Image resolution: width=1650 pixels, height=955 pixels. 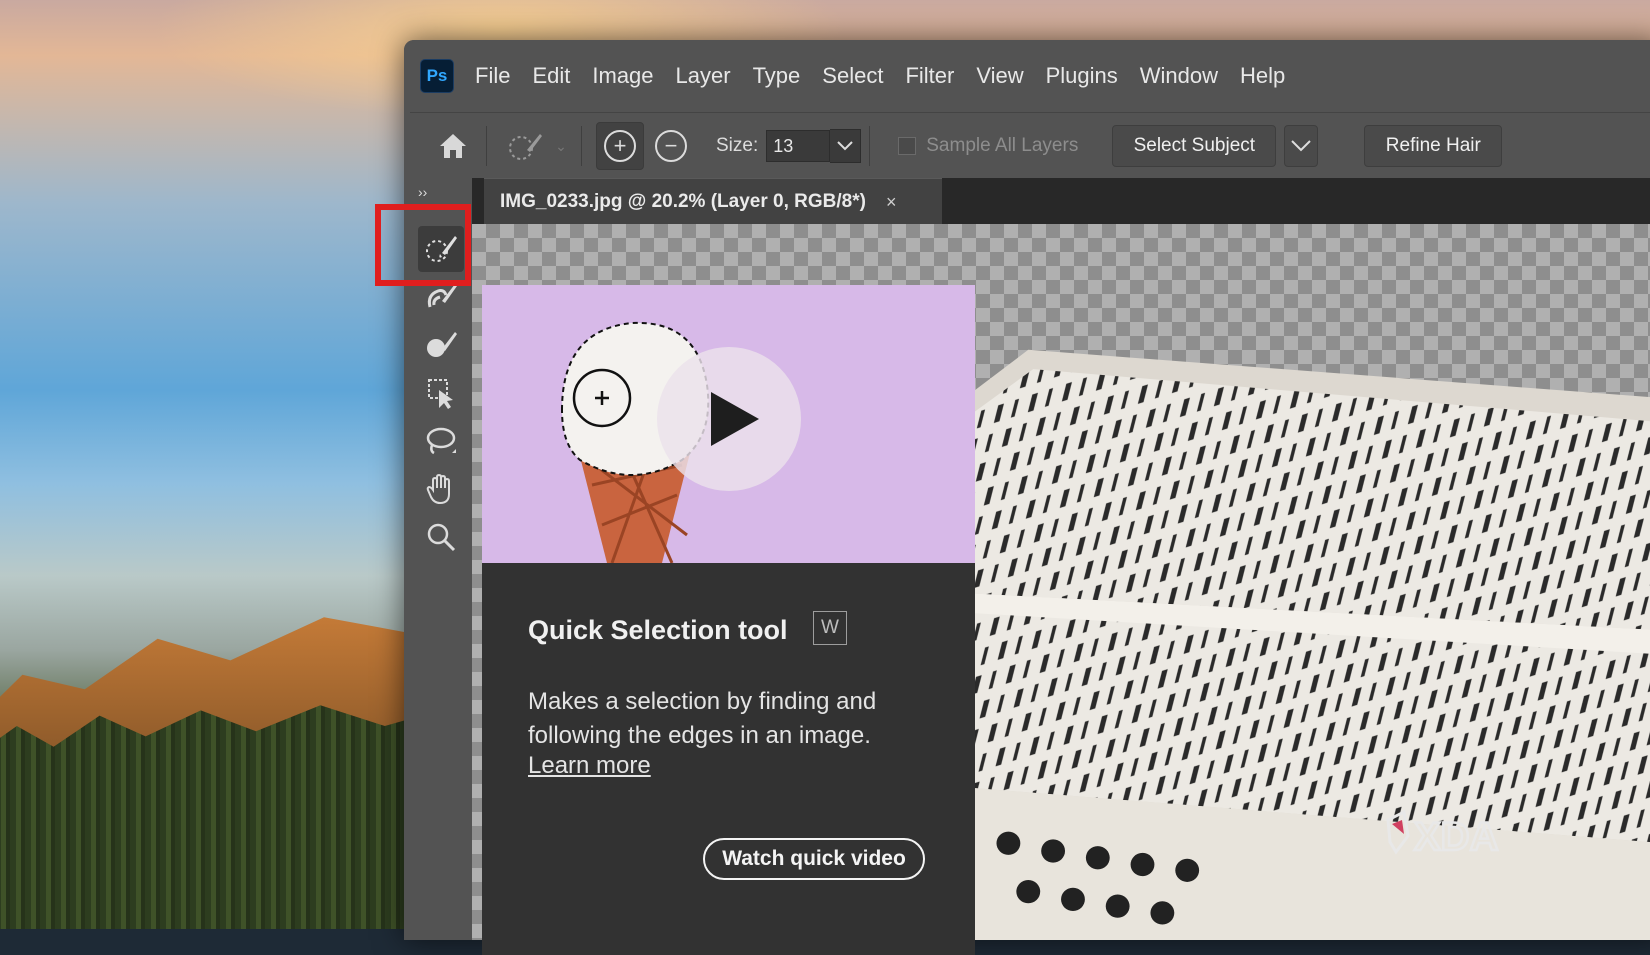 I want to click on select-subject-button: Select Subject, so click(x=1194, y=146).